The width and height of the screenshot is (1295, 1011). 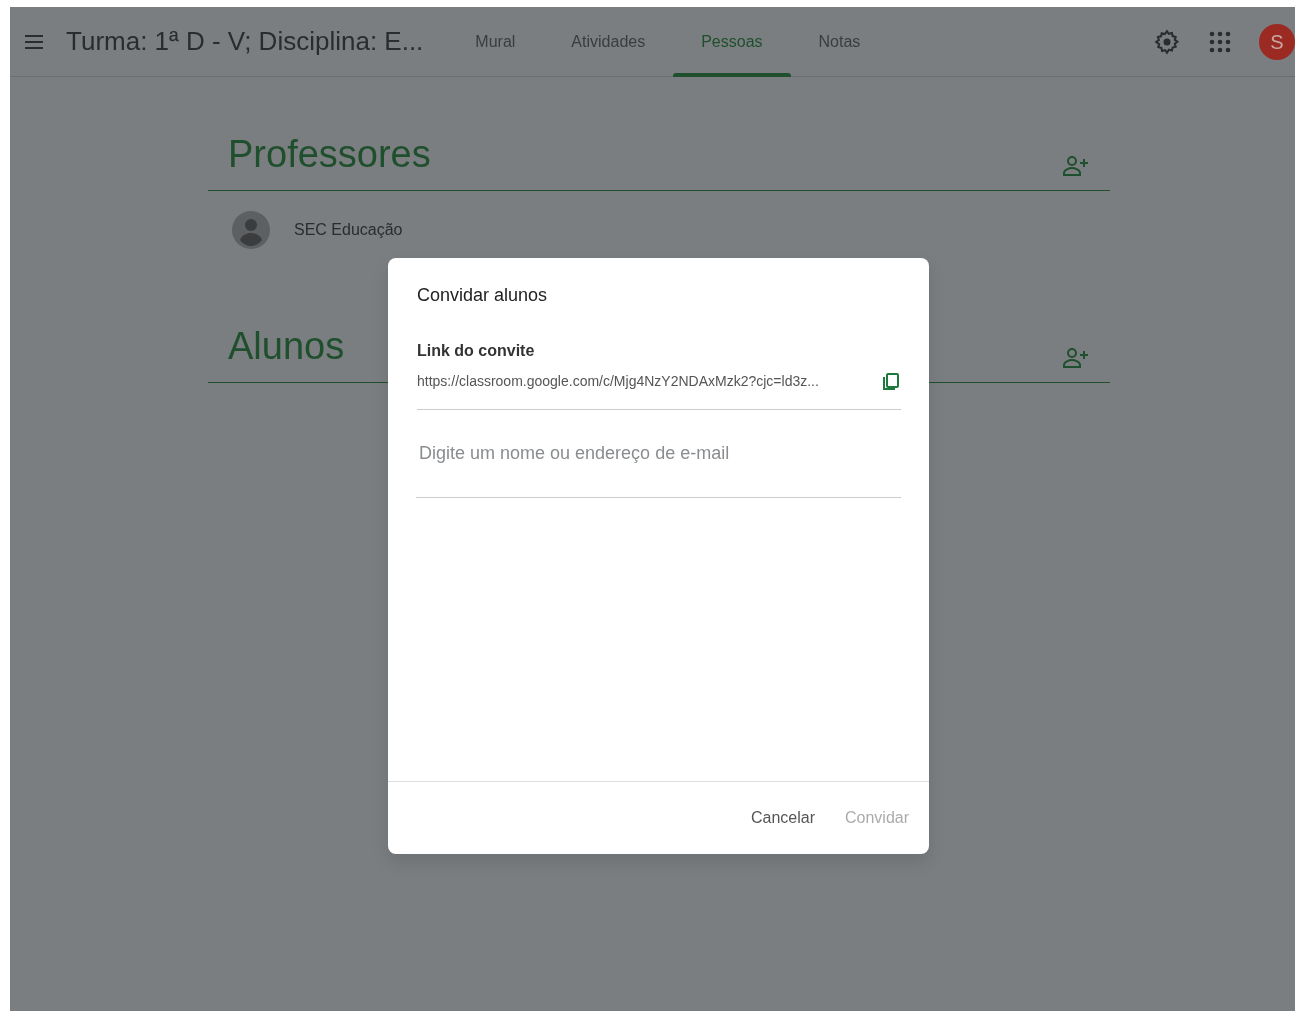 I want to click on account-avatar: S, so click(x=1277, y=41).